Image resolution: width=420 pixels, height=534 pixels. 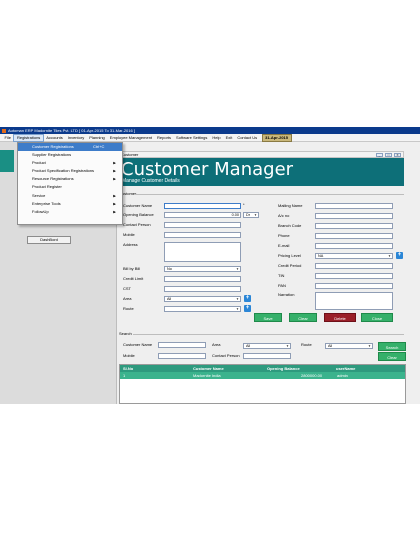 I want to click on delete-button: Delete, so click(x=340, y=317).